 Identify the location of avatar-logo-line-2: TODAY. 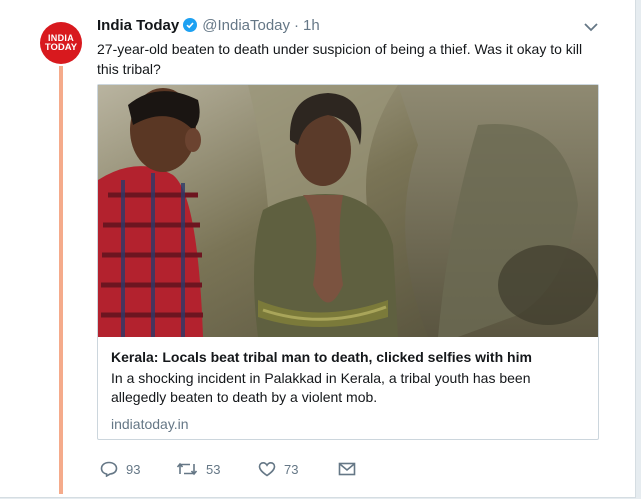
(61, 47).